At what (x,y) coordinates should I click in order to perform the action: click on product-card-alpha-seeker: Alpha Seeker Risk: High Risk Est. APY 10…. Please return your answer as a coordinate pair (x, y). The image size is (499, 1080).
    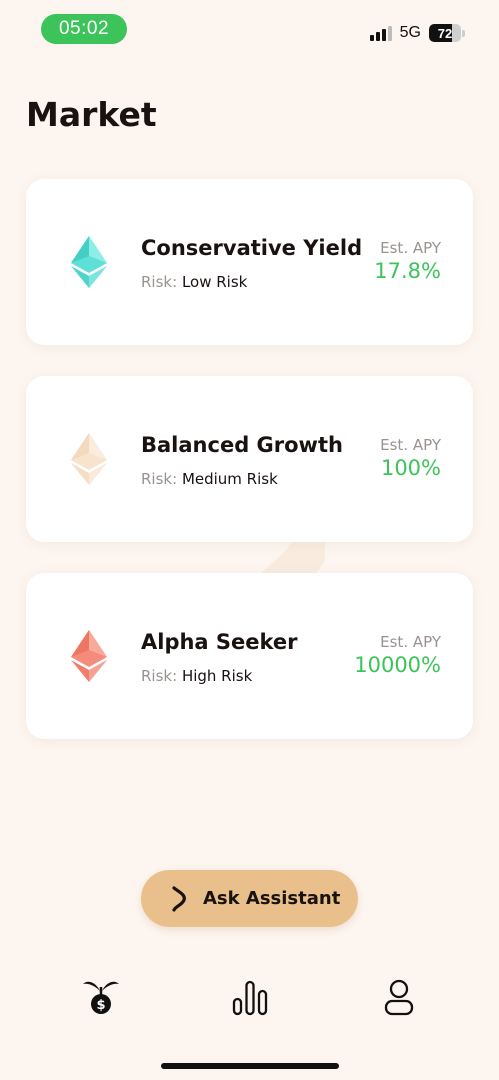
    Looking at the image, I should click on (249, 656).